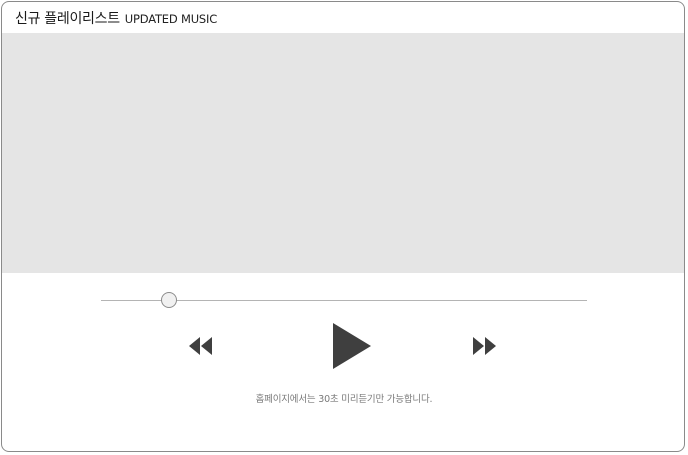 The width and height of the screenshot is (688, 455). Describe the element at coordinates (344, 399) in the screenshot. I see `preview-notice: 홈페이지에서는 30초 미리듣기만 가능합니다.` at that location.